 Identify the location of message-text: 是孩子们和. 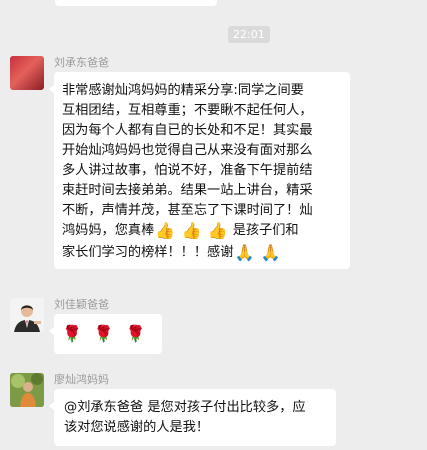
(265, 230).